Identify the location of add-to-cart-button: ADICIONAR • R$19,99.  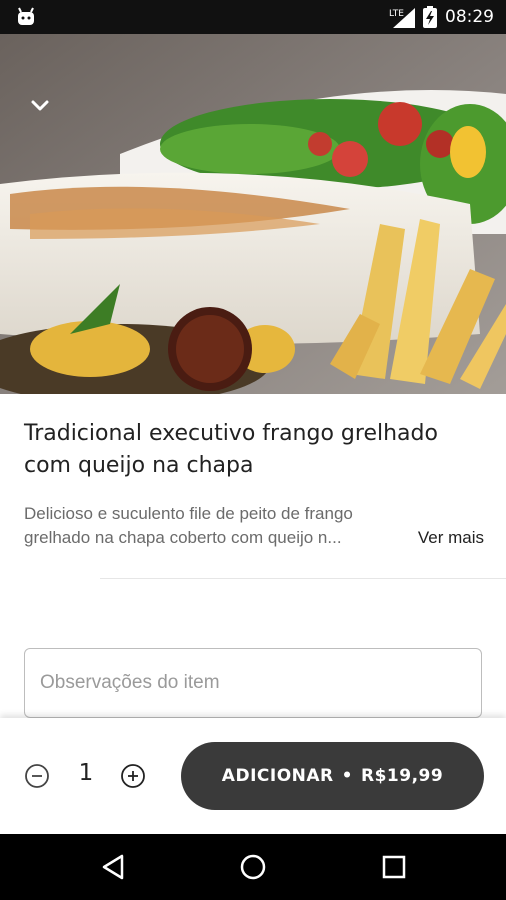
(332, 776).